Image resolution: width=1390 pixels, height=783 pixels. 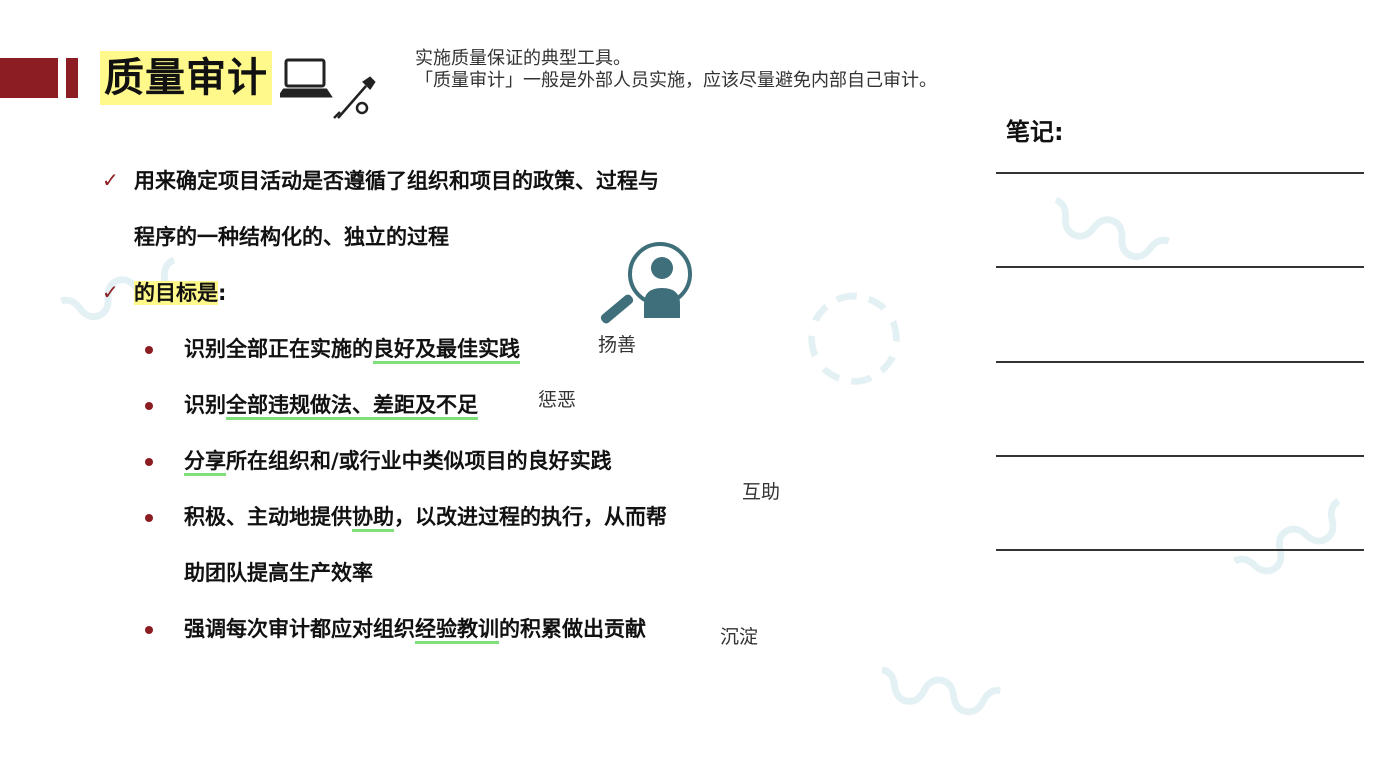 I want to click on header-bar-accent, so click(x=72, y=78).